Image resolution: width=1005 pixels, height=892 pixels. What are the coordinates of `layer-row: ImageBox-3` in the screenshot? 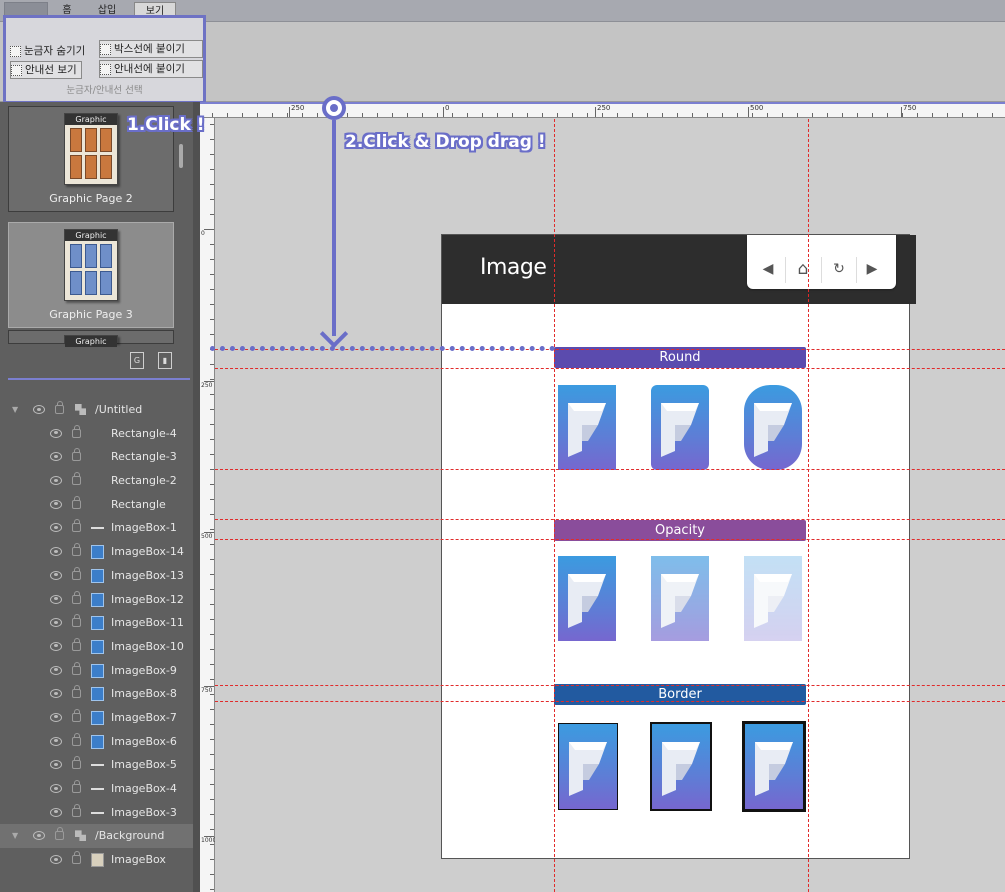 It's located at (100, 813).